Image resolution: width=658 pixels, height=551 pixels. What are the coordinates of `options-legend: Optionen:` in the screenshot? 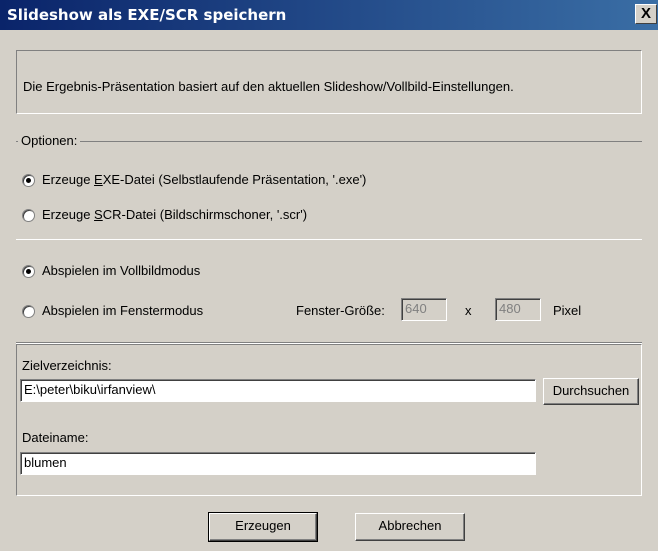 It's located at (49, 140).